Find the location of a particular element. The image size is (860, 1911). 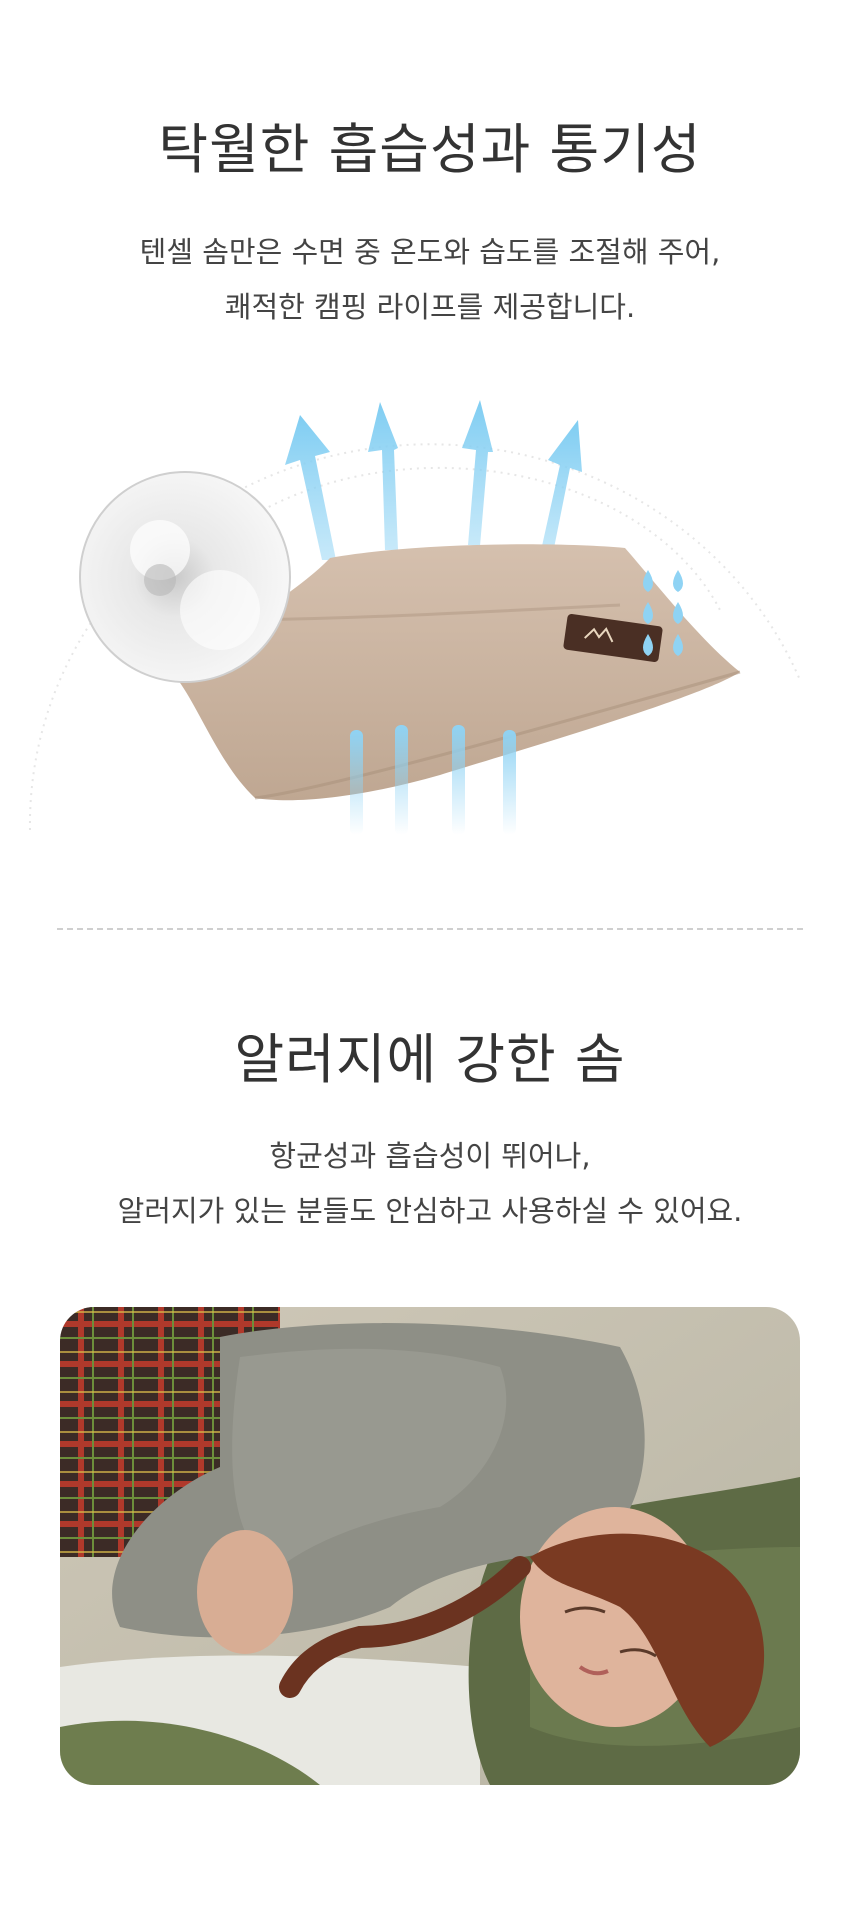

description-line-1: 텐셀 솜만은 수면 중 온도와 습도를 조절해 주어, is located at coordinates (430, 252).